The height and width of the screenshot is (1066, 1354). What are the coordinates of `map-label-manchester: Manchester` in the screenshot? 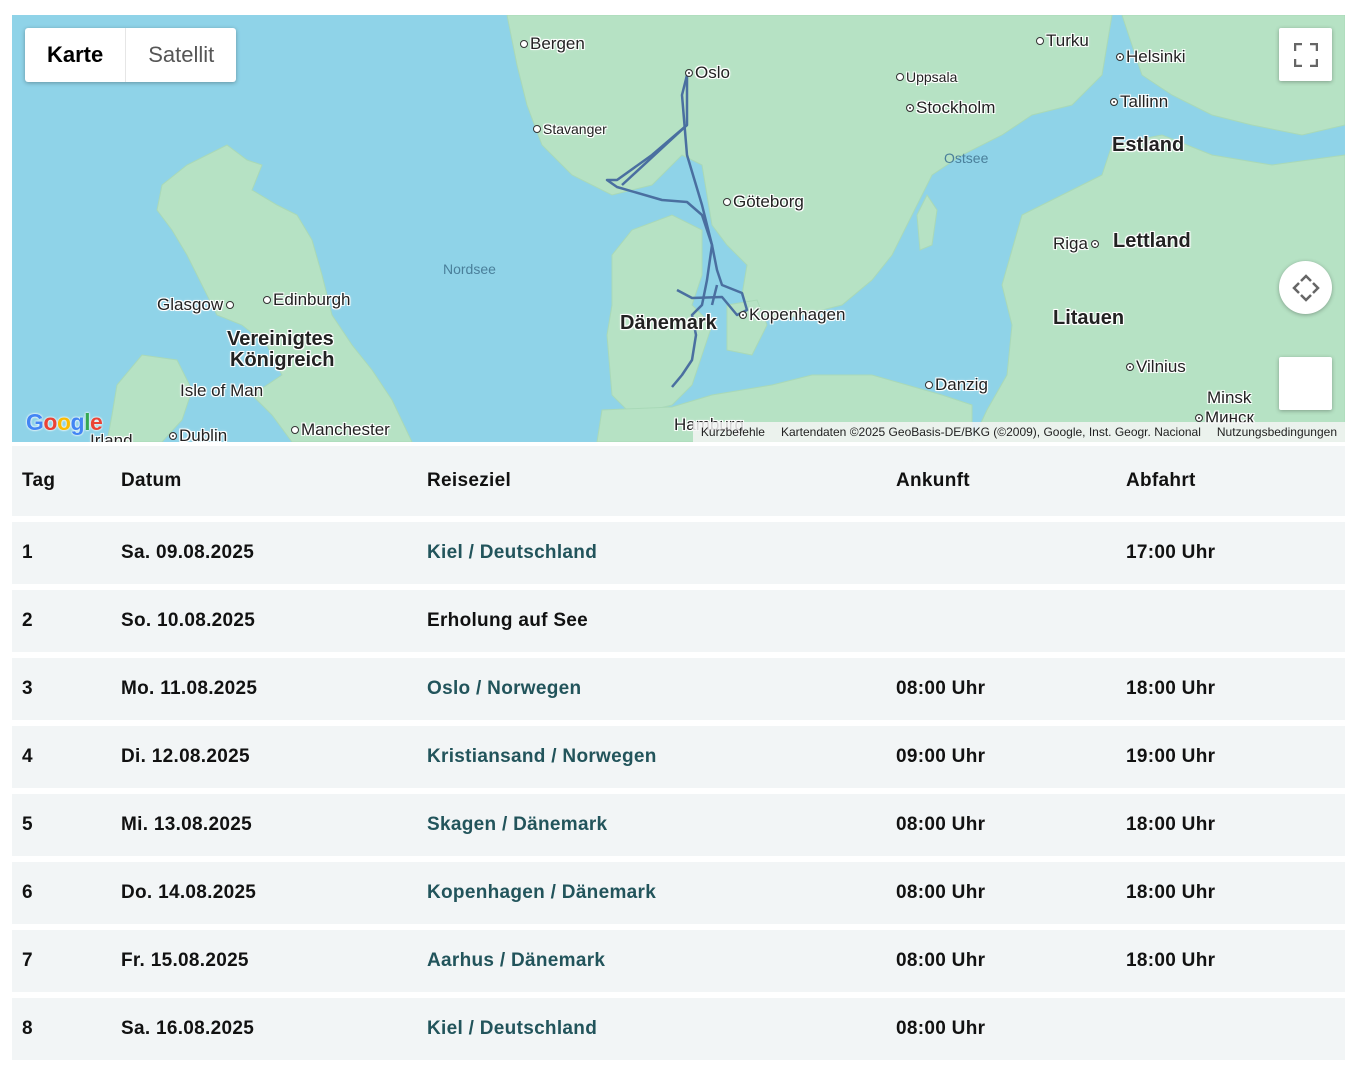 It's located at (340, 430).